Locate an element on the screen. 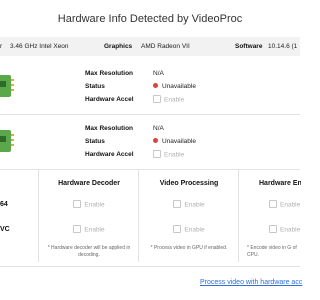 Image resolution: width=320 pixels, height=300 pixels. processing-h264-checkbox: Enable is located at coordinates (189, 204).